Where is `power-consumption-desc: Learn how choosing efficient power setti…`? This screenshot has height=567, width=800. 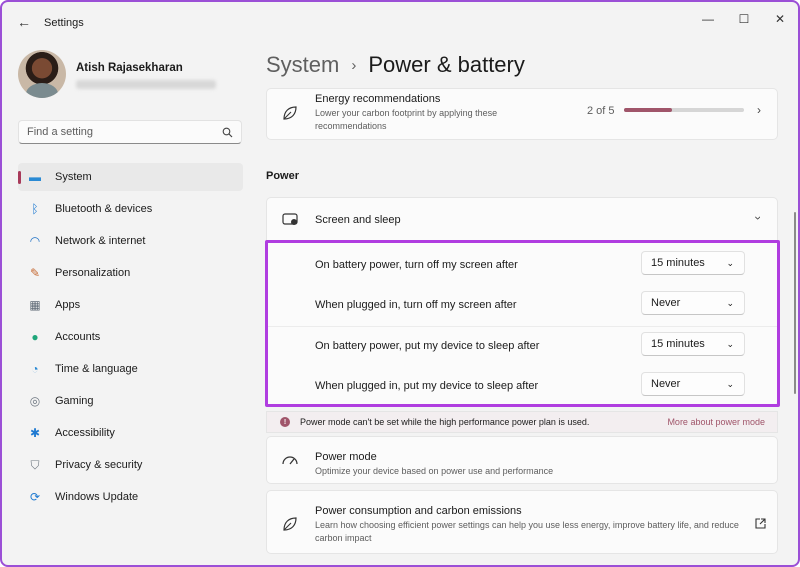 power-consumption-desc: Learn how choosing efficient power setti… is located at coordinates (527, 531).